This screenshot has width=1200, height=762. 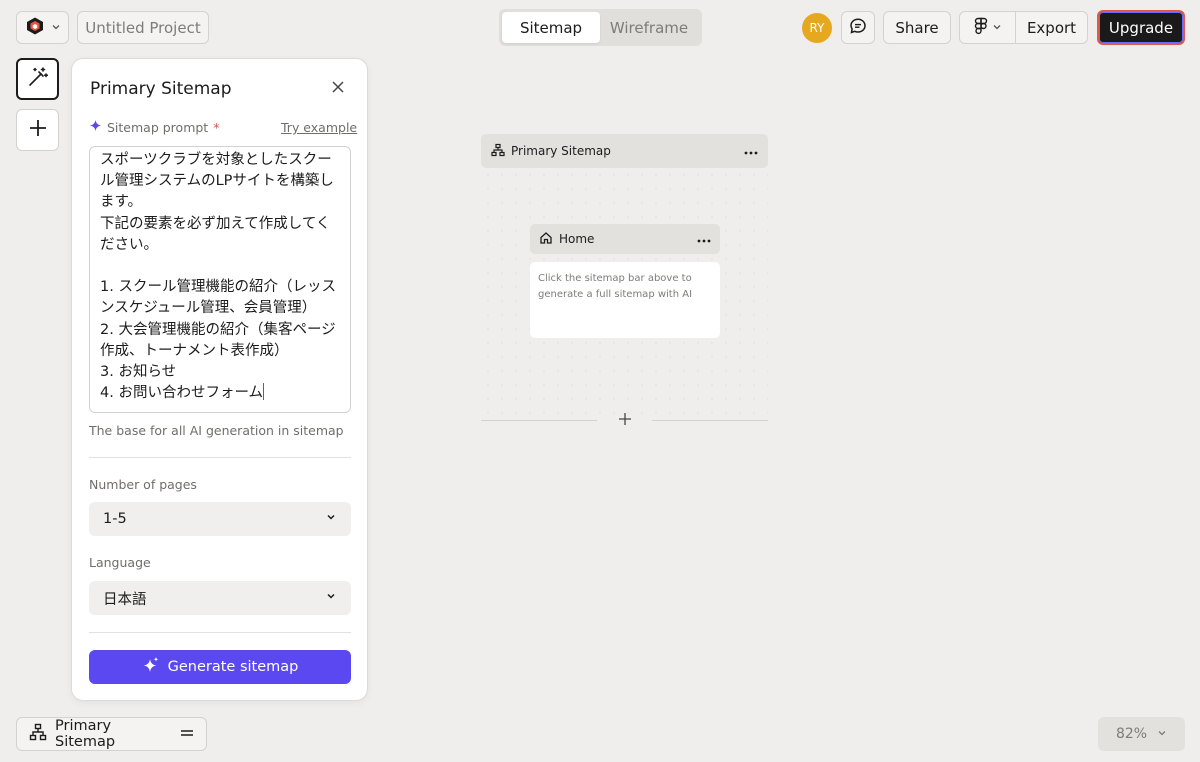 I want to click on sitemap-switcher: Primary Sitemap, so click(x=111, y=734).